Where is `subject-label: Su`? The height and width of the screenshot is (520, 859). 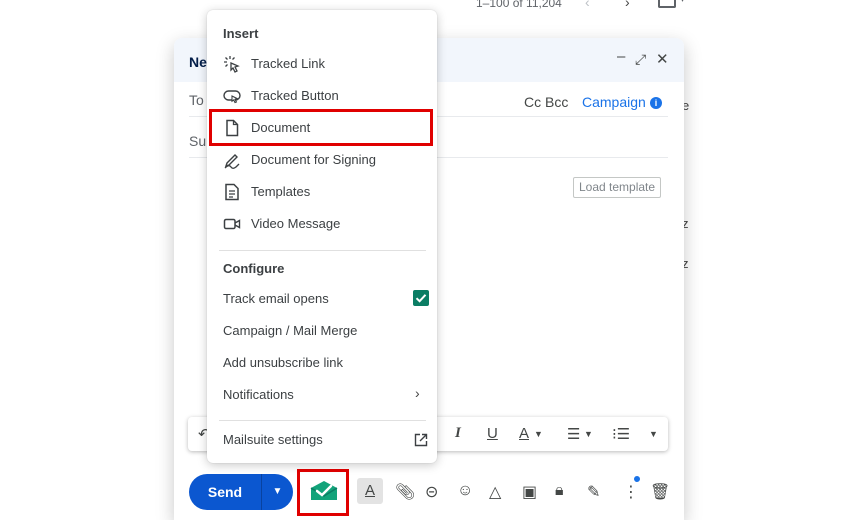 subject-label: Su is located at coordinates (198, 141).